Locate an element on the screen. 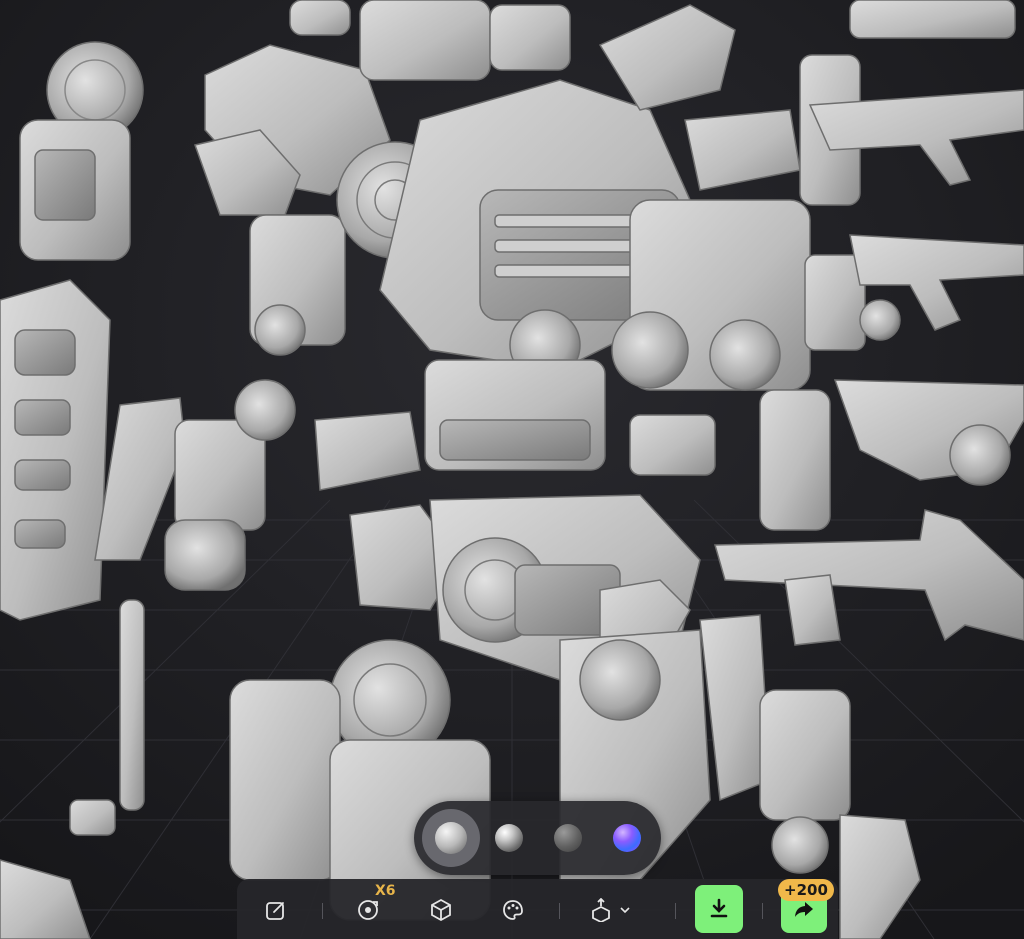 The image size is (1024, 939). edit-button is located at coordinates (276, 910).